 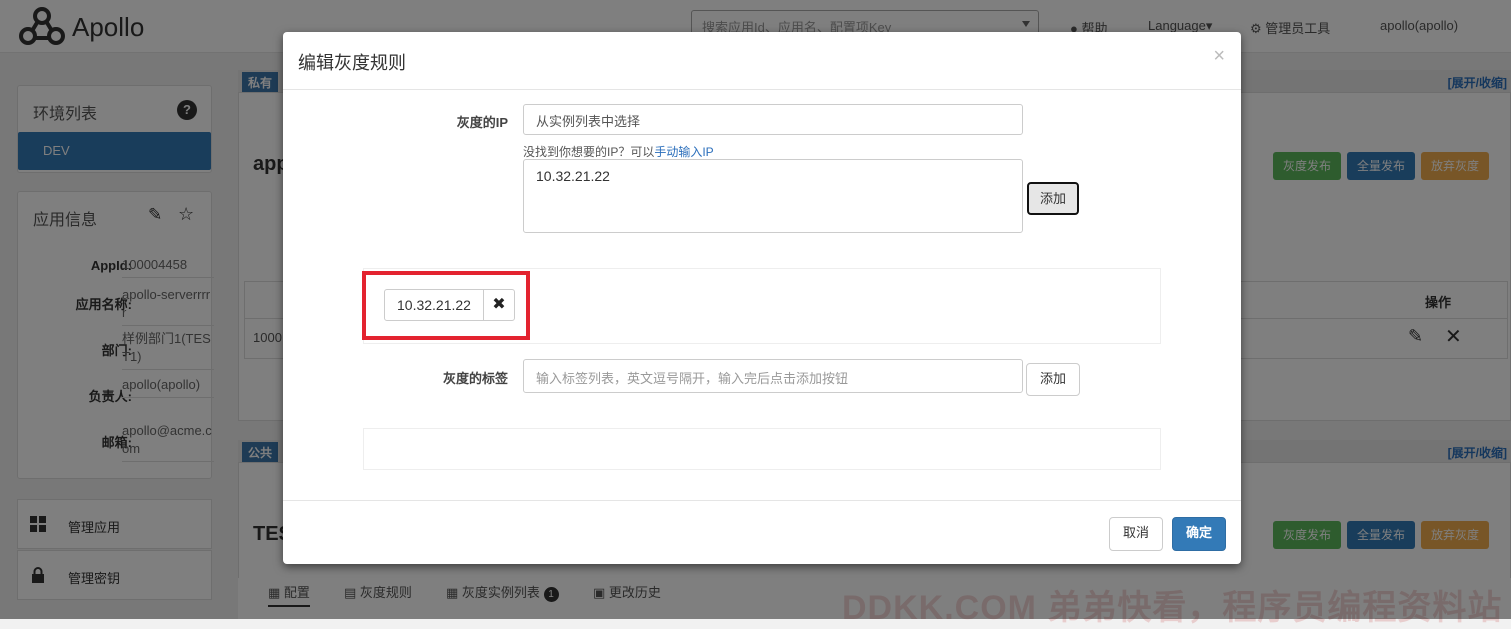 I want to click on ip-textarea: 10.32.21.22, so click(x=773, y=196).